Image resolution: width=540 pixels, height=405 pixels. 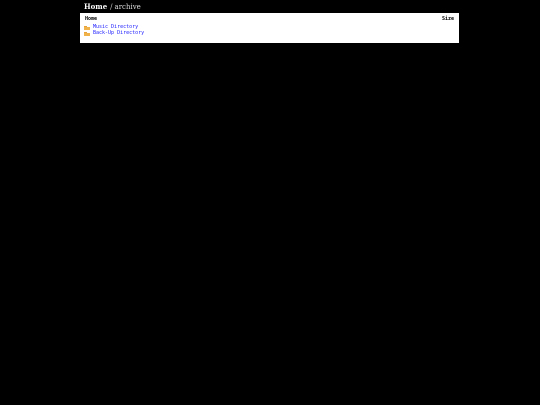 What do you see at coordinates (95, 6) in the screenshot?
I see `breadcrumb-home-link: Home` at bounding box center [95, 6].